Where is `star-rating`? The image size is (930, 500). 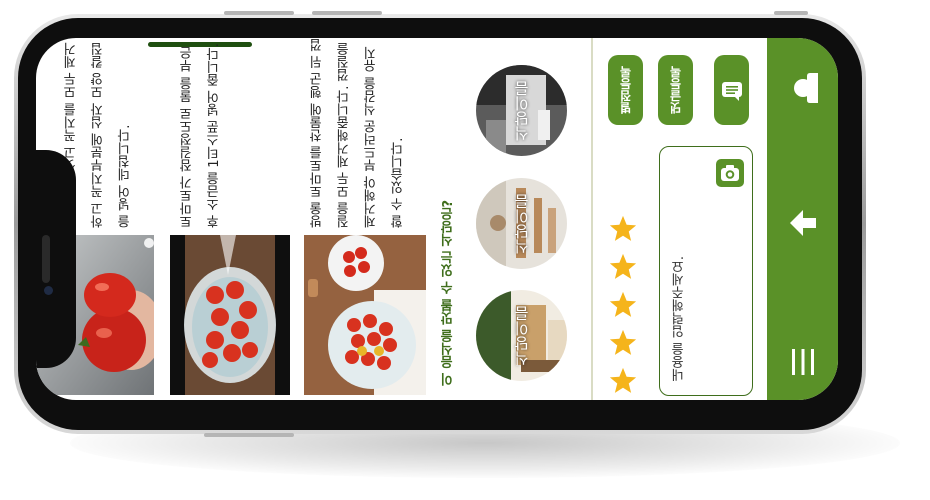 star-rating is located at coordinates (623, 305).